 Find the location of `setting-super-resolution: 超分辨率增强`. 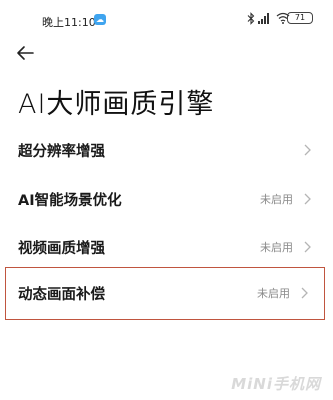

setting-super-resolution: 超分辨率增强 is located at coordinates (166, 150).